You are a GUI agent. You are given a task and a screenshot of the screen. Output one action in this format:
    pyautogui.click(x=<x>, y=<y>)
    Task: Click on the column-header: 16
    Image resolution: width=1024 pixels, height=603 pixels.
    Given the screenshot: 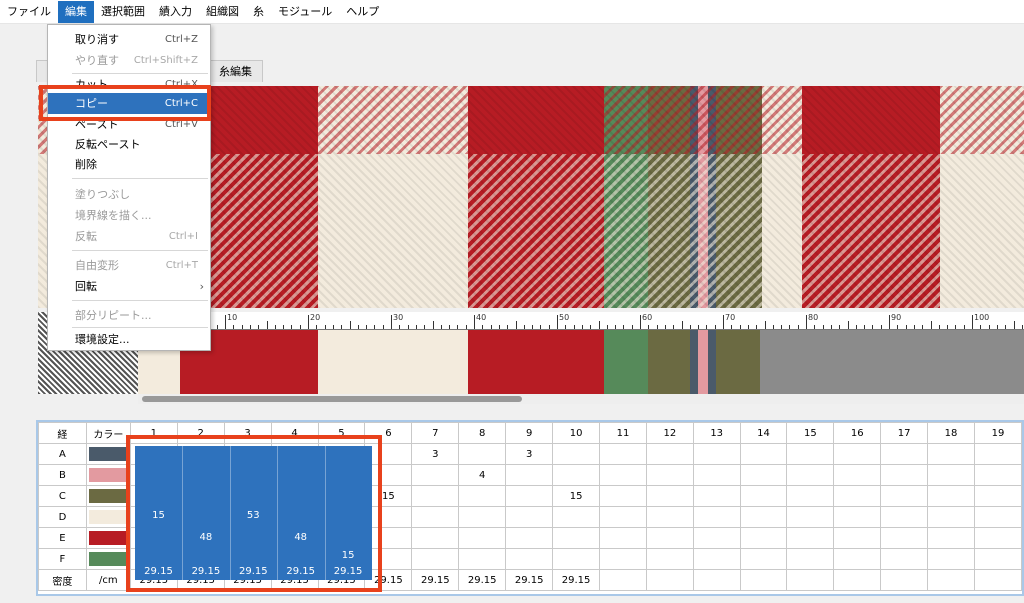 What is the action you would take?
    pyautogui.click(x=857, y=433)
    